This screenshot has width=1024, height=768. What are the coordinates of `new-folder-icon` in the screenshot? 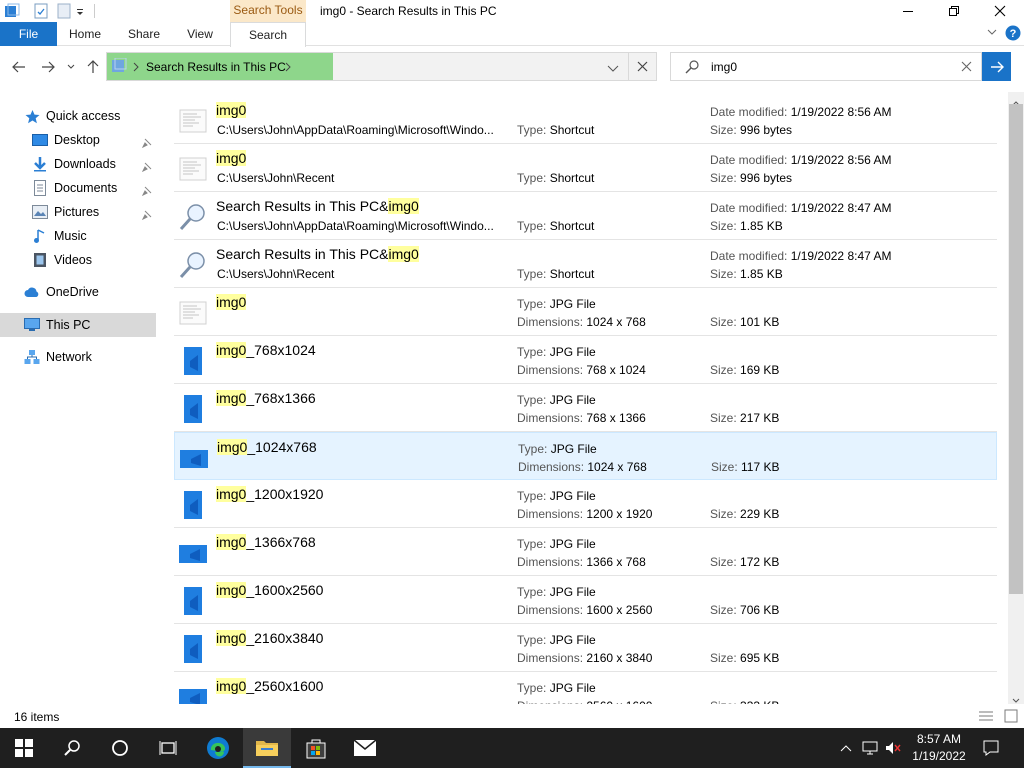 It's located at (64, 11).